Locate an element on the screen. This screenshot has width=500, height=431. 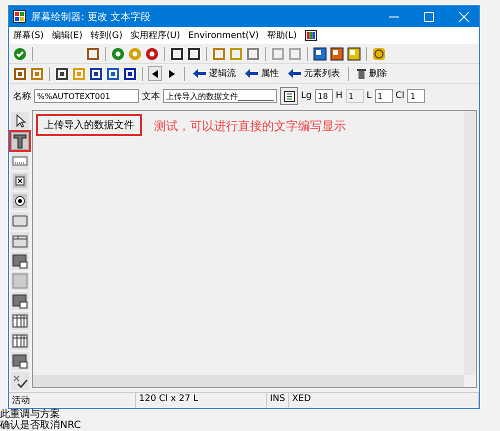
tabstrip-tool-icon is located at coordinates (20, 241).